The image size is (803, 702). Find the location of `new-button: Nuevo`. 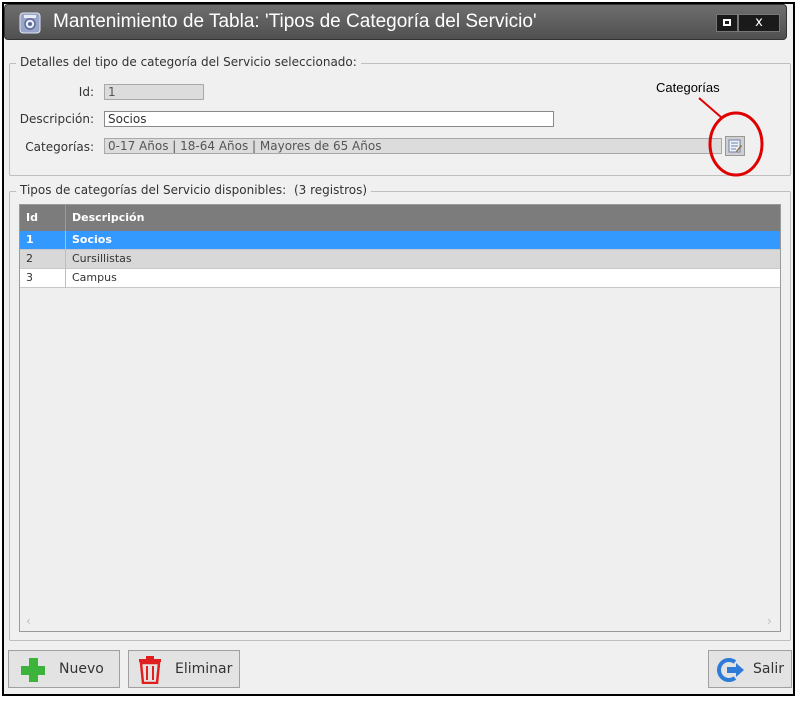

new-button: Nuevo is located at coordinates (64, 669).